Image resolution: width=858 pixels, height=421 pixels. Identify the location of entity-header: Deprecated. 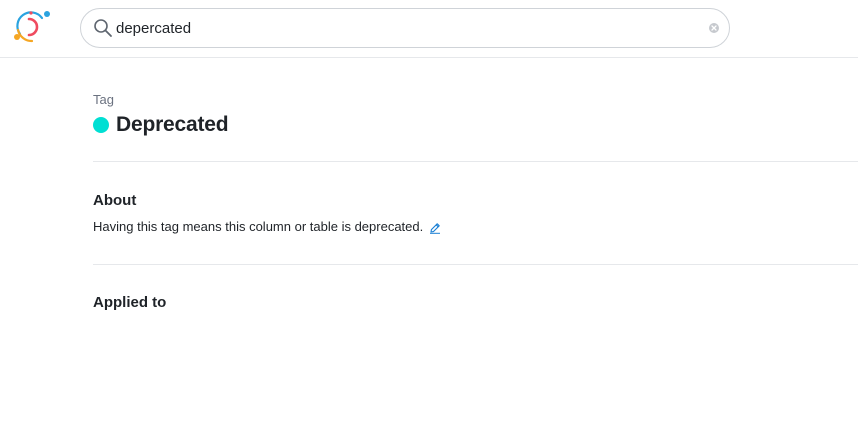
(161, 125).